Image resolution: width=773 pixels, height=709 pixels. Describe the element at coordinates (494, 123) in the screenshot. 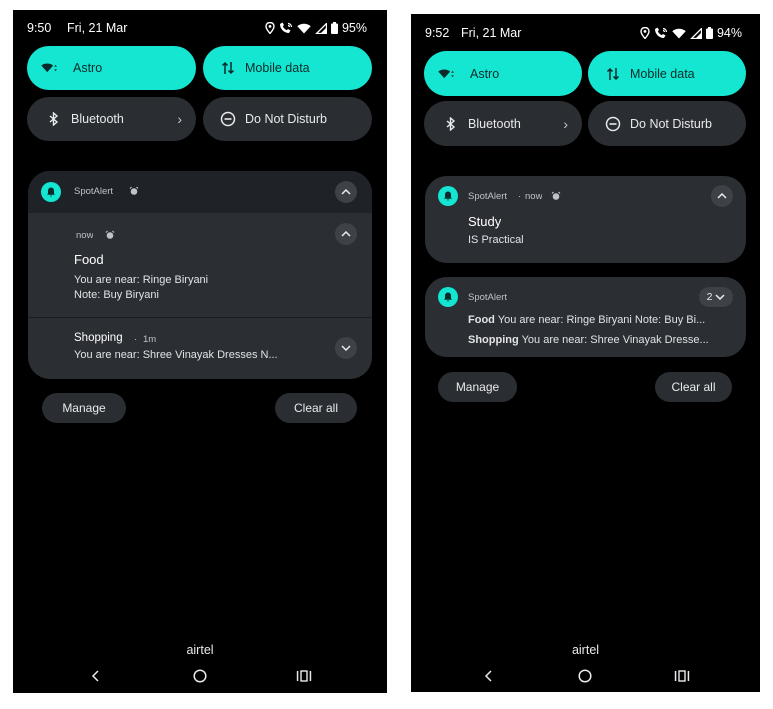

I see `tile-bluetooth-label: Bluetooth` at that location.